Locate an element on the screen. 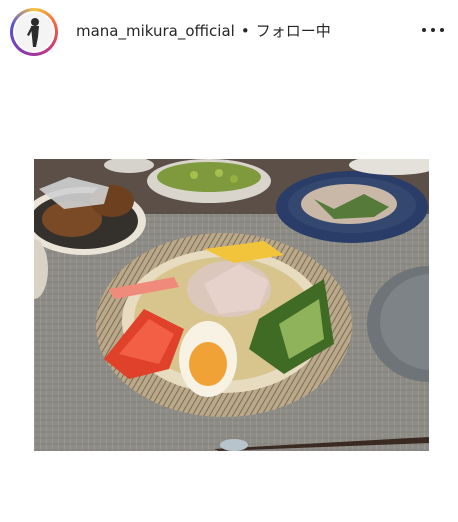 The height and width of the screenshot is (522, 458). avatar-person-icon is located at coordinates (34, 32).